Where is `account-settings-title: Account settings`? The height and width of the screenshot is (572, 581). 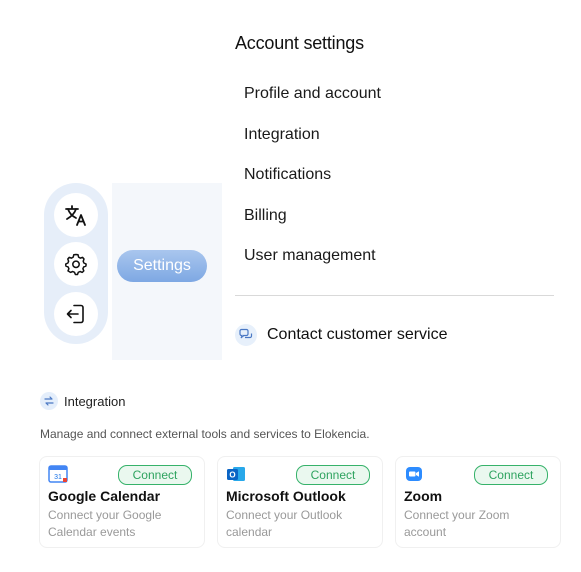 account-settings-title: Account settings is located at coordinates (299, 43).